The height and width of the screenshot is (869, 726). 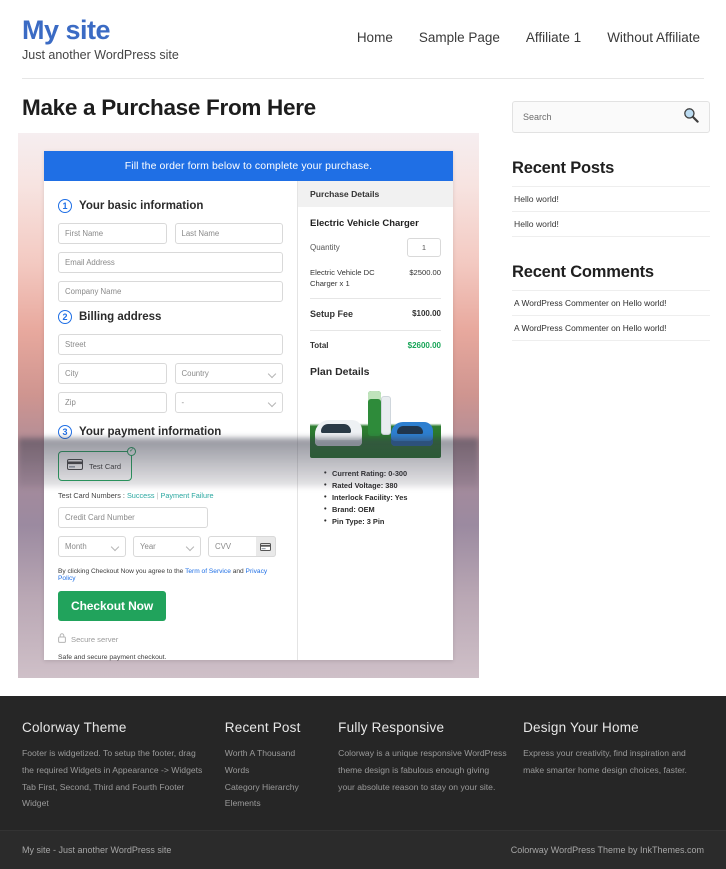 I want to click on secure-checkout-note: Safe and secure payment checkout., so click(x=112, y=657).